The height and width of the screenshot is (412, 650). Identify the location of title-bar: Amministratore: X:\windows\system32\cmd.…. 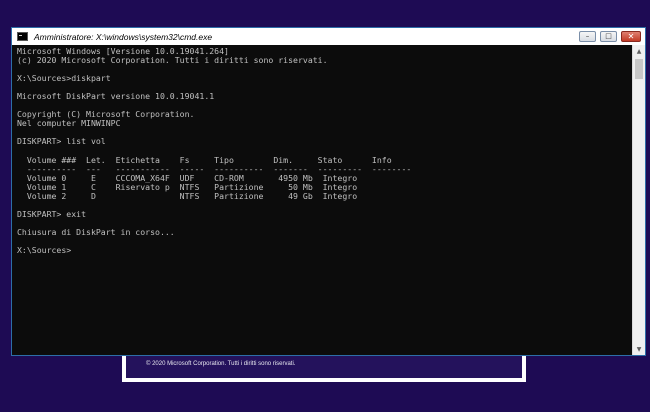
(328, 36).